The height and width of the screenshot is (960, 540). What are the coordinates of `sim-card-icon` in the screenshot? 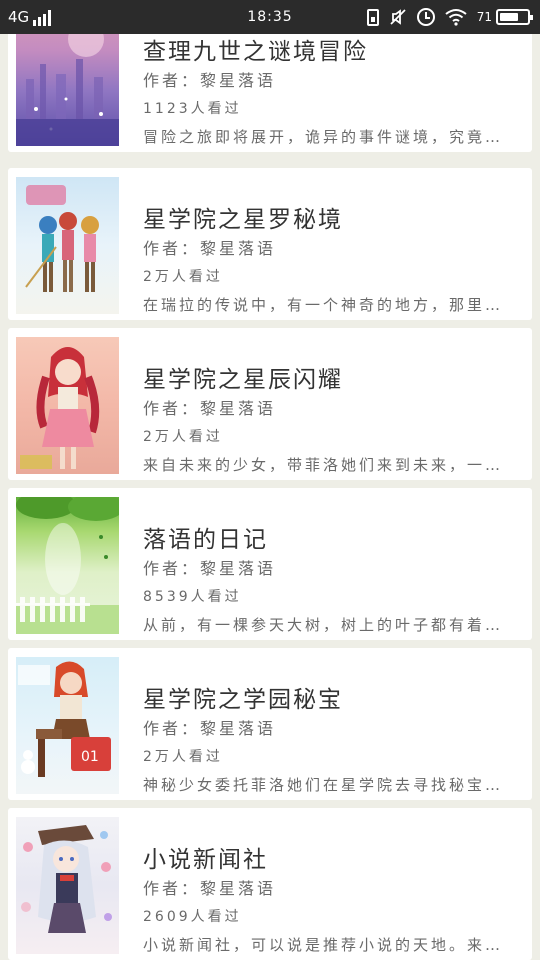 It's located at (372, 17).